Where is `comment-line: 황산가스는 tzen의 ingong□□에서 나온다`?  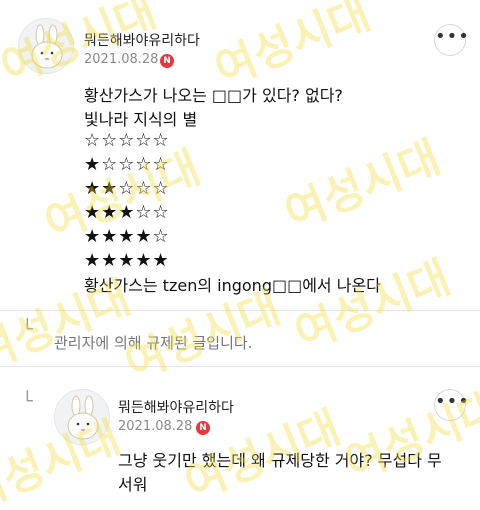
comment-line: 황산가스는 tzen의 ingong□□에서 나온다 is located at coordinates (232, 285).